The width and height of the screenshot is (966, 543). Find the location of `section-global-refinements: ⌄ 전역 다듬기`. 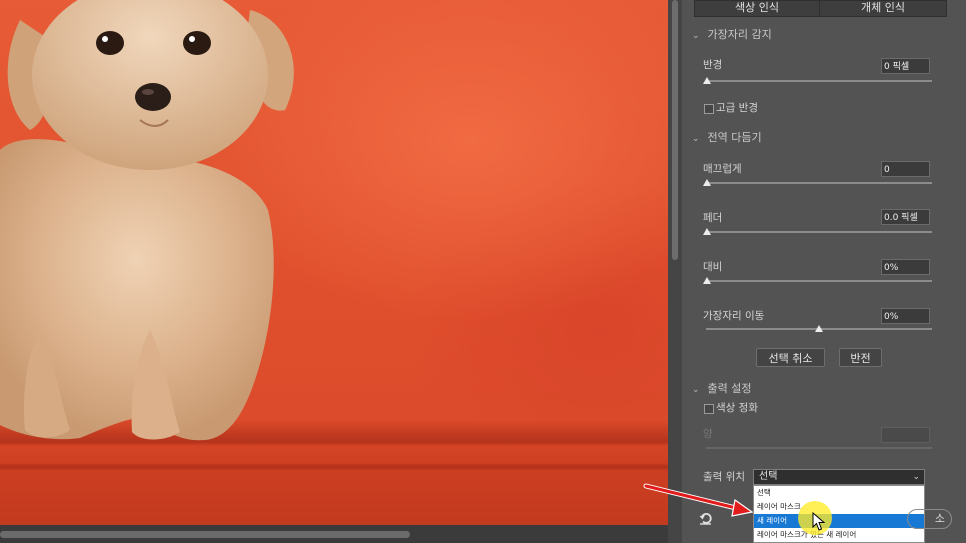

section-global-refinements: ⌄ 전역 다듬기 is located at coordinates (727, 138).